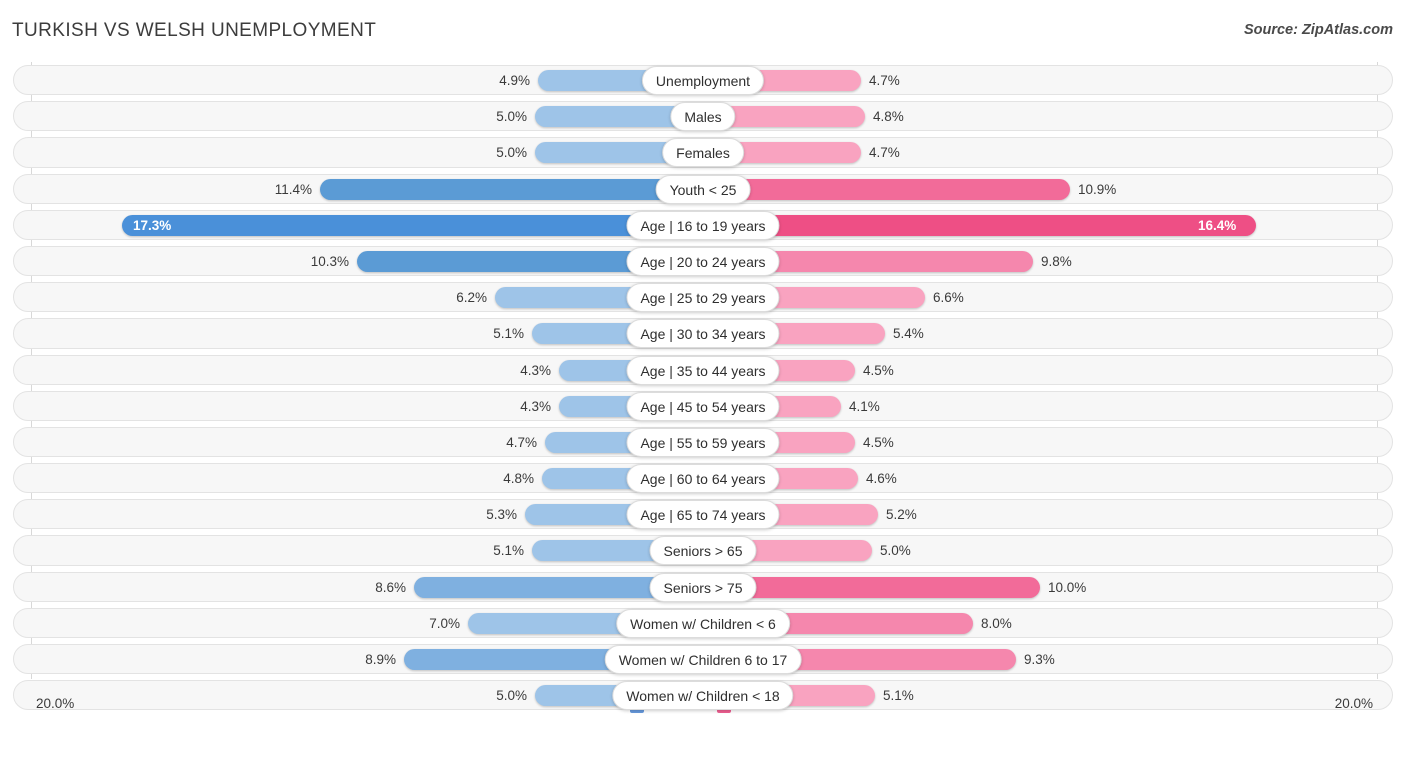 The width and height of the screenshot is (1406, 757). I want to click on category-label: Age | 16 to 19 years, so click(703, 225).